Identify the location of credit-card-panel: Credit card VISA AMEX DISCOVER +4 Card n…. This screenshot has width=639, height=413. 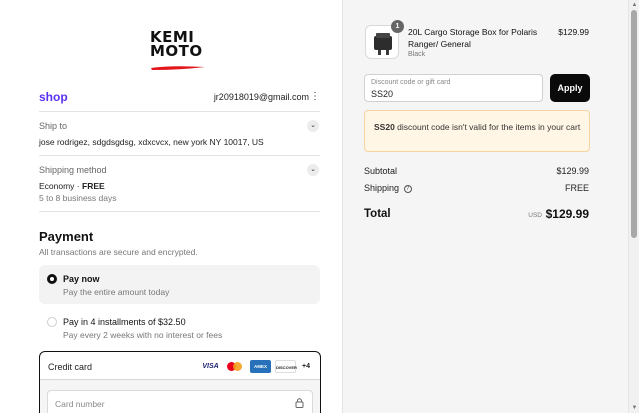
(180, 382).